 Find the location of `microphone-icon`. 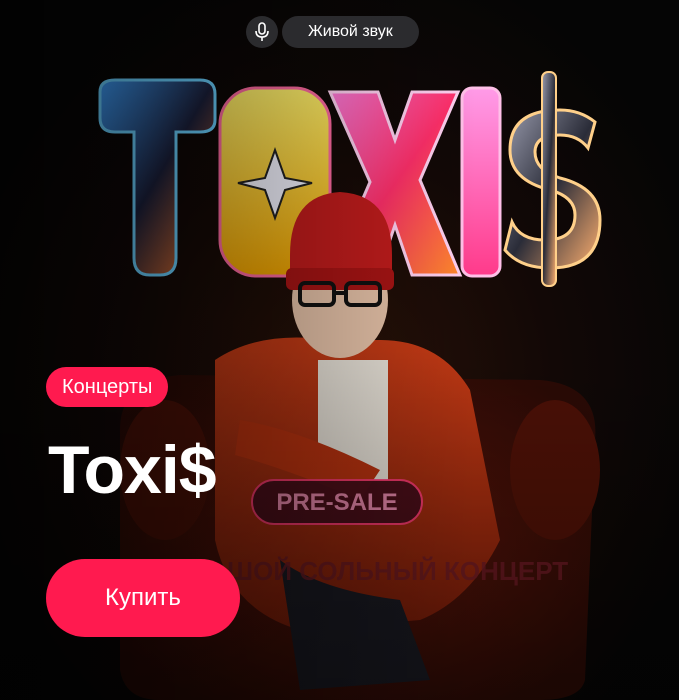

microphone-icon is located at coordinates (262, 32).